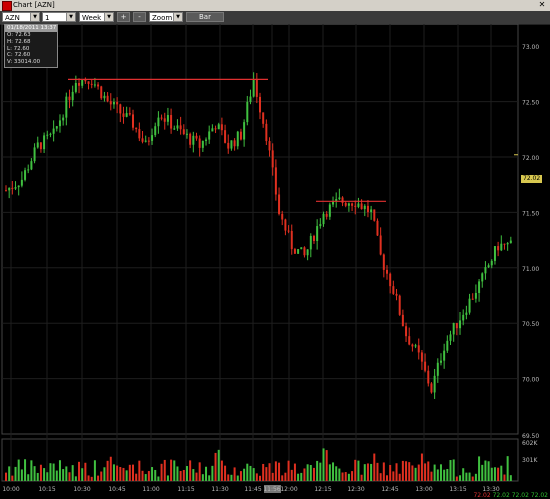  Describe the element at coordinates (31, 28) in the screenshot. I see `info-header: 01/18/2011 13:37` at that location.